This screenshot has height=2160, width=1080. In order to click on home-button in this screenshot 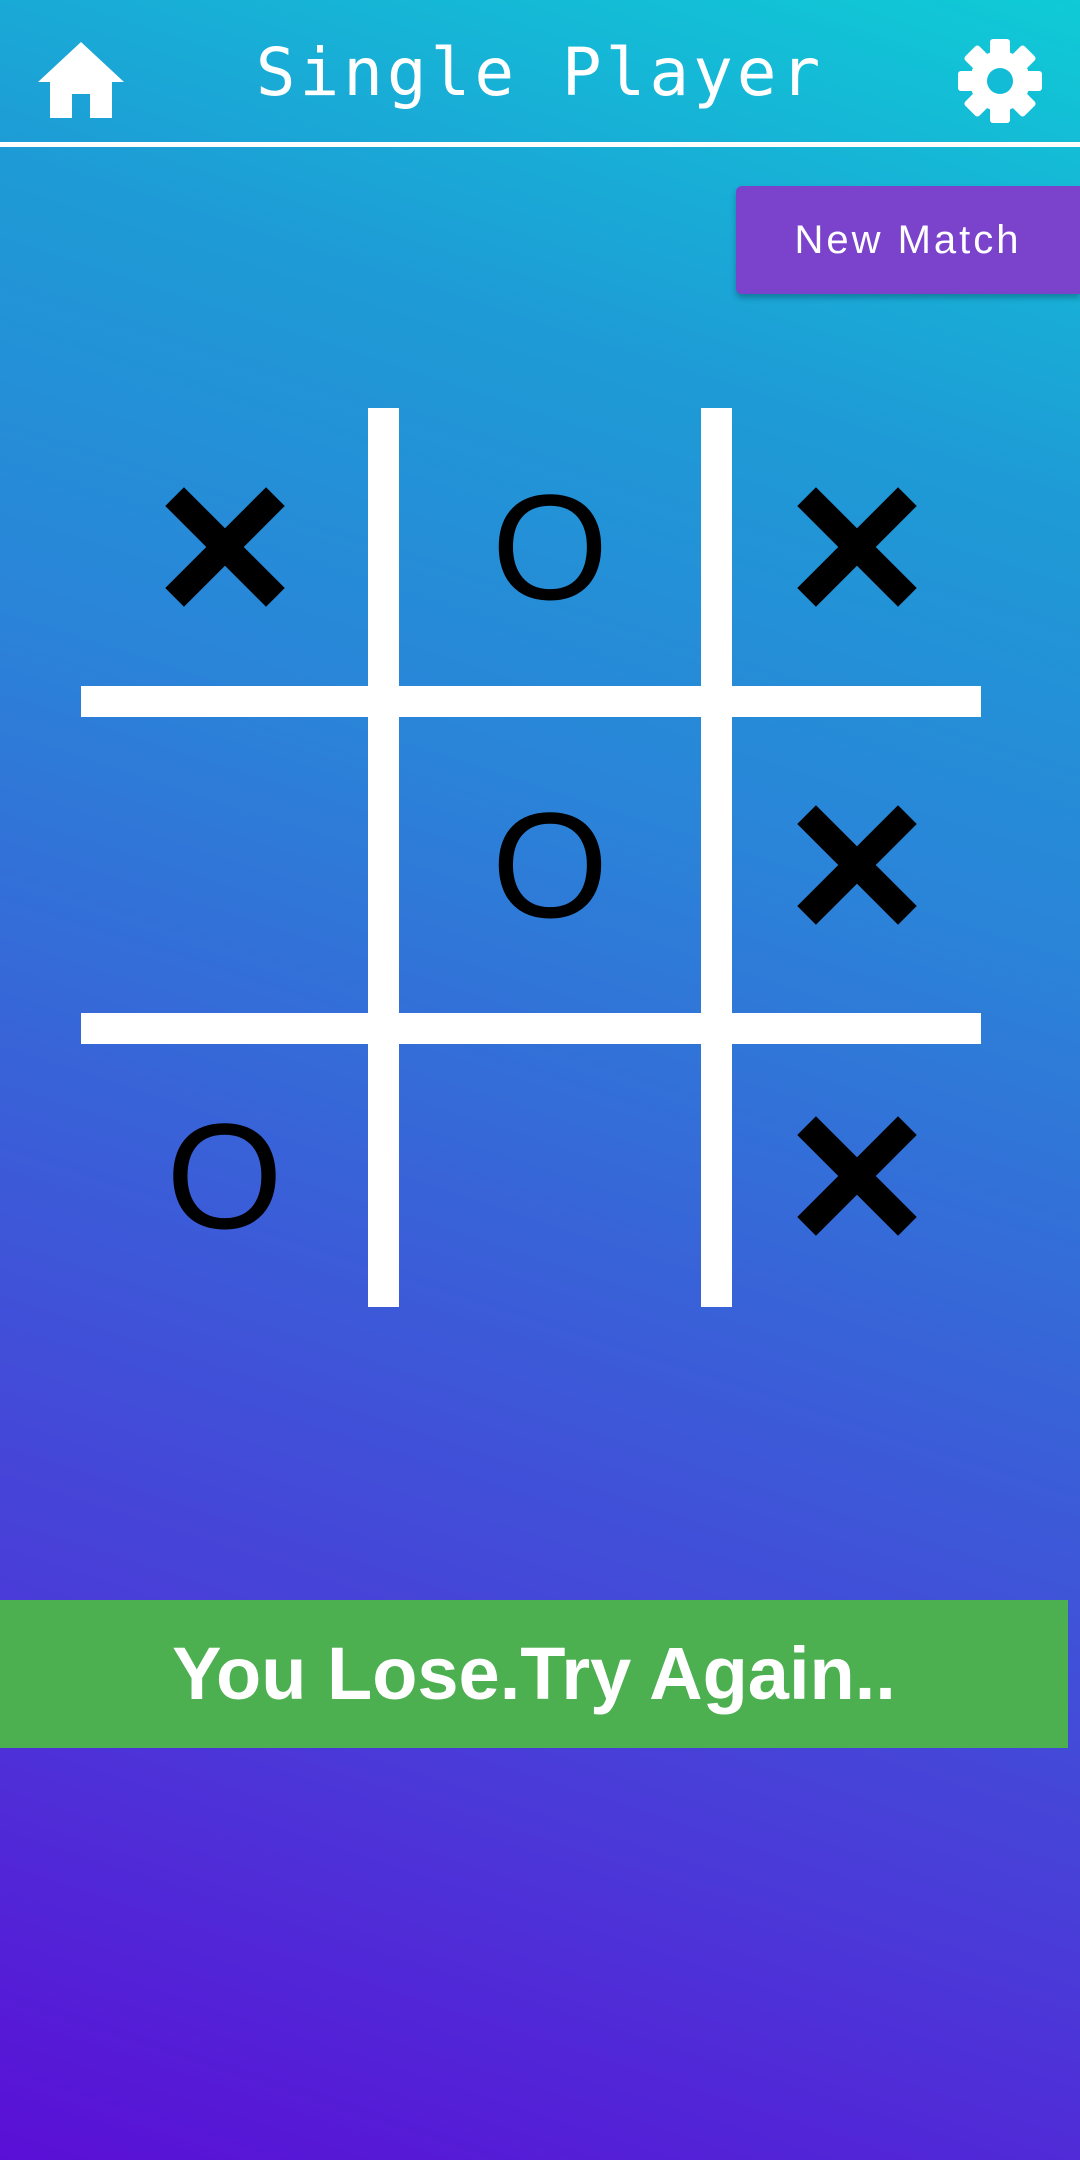, I will do `click(81, 79)`.